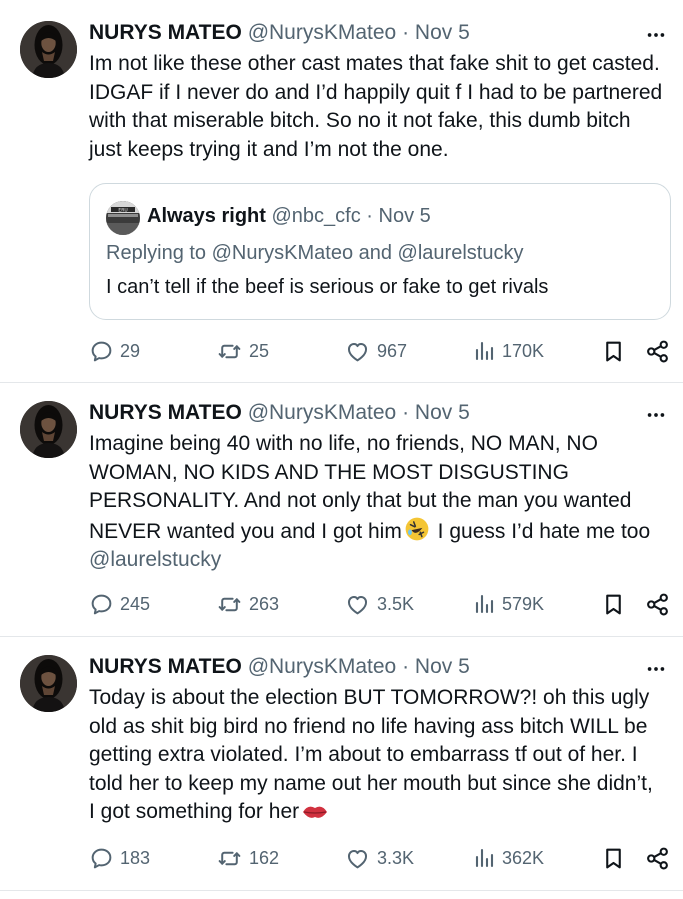 This screenshot has height=899, width=683. What do you see at coordinates (135, 603) in the screenshot?
I see `reply-count: 245` at bounding box center [135, 603].